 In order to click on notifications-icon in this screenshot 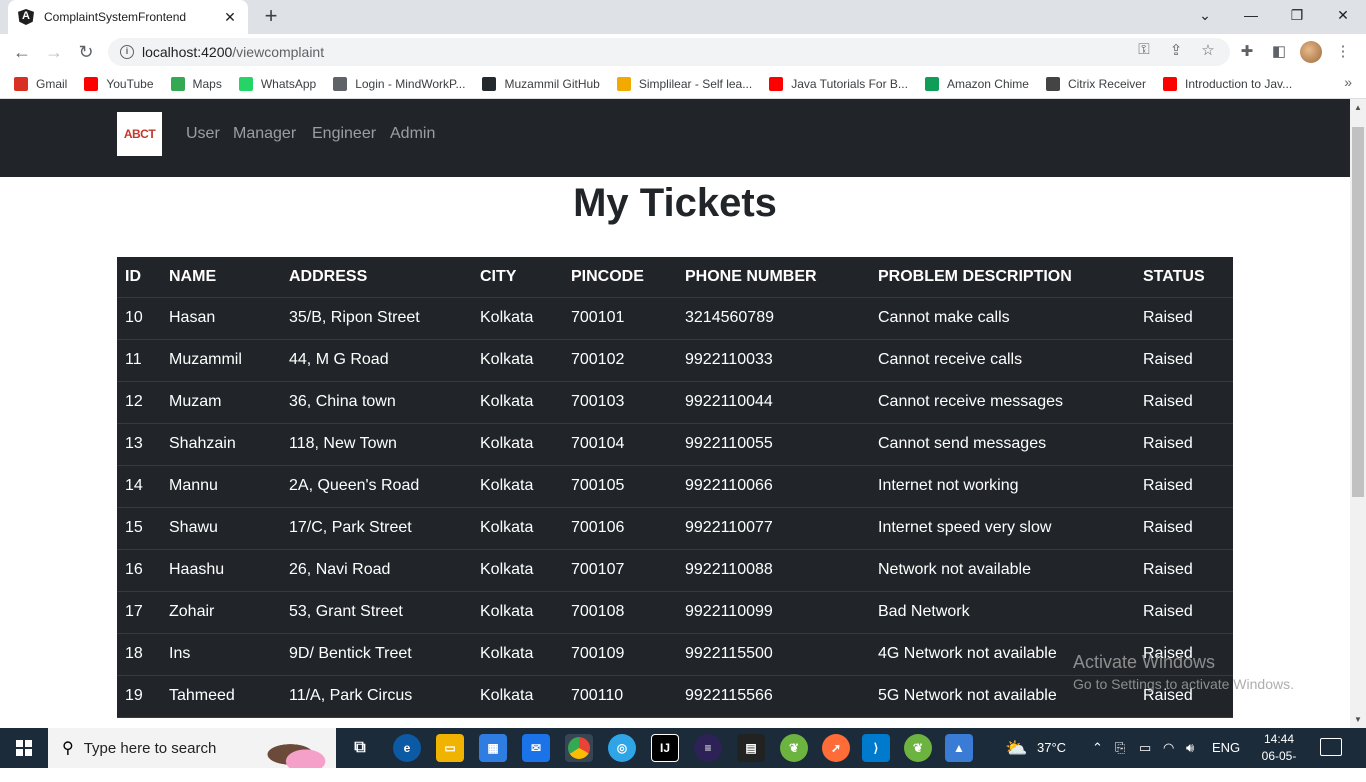, I will do `click(1331, 747)`.